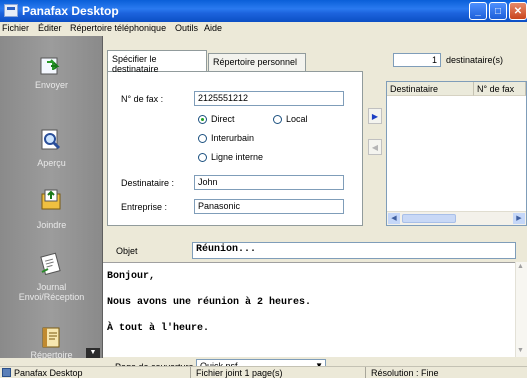 The width and height of the screenshot is (527, 378). Describe the element at coordinates (48, 373) in the screenshot. I see `status-app-name: Panafax Desktop` at that location.